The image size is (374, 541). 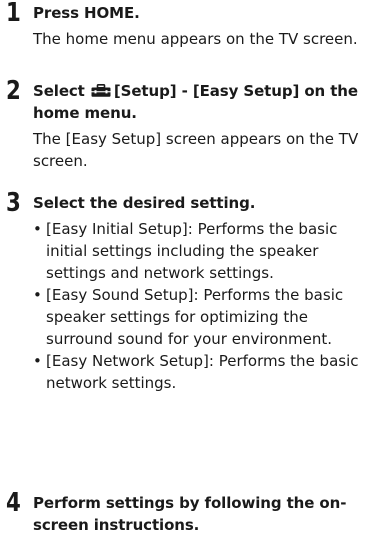 I want to click on step-title: Press HOME., so click(x=86, y=13).